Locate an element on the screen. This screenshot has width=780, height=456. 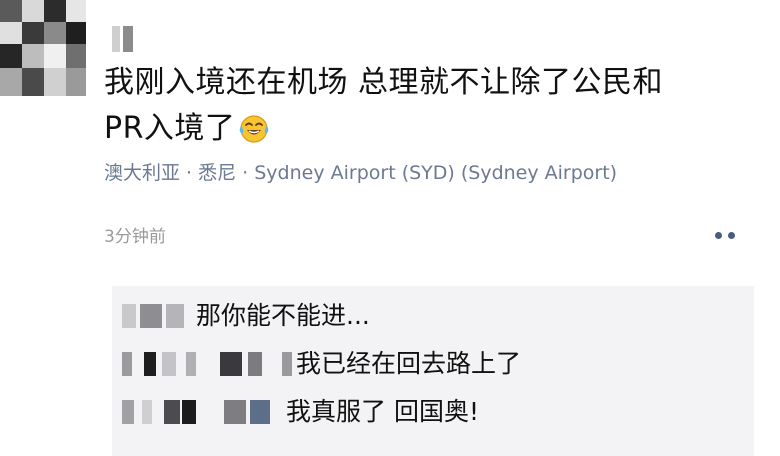
post-timestamp: 3分钟前 is located at coordinates (135, 237).